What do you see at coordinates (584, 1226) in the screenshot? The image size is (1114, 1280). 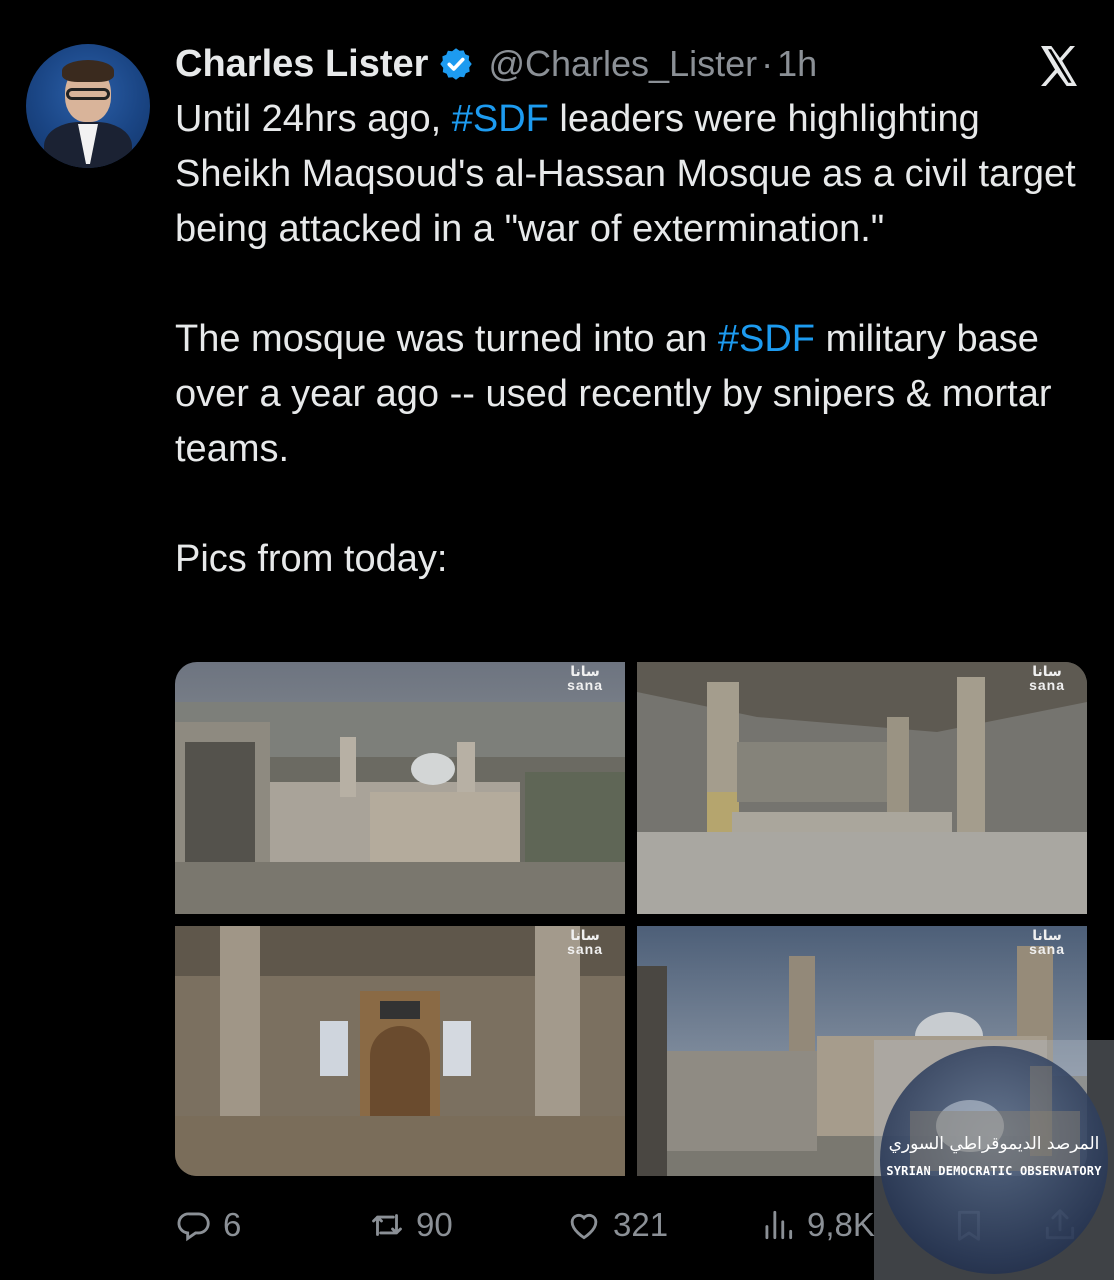 I see `like-icon` at bounding box center [584, 1226].